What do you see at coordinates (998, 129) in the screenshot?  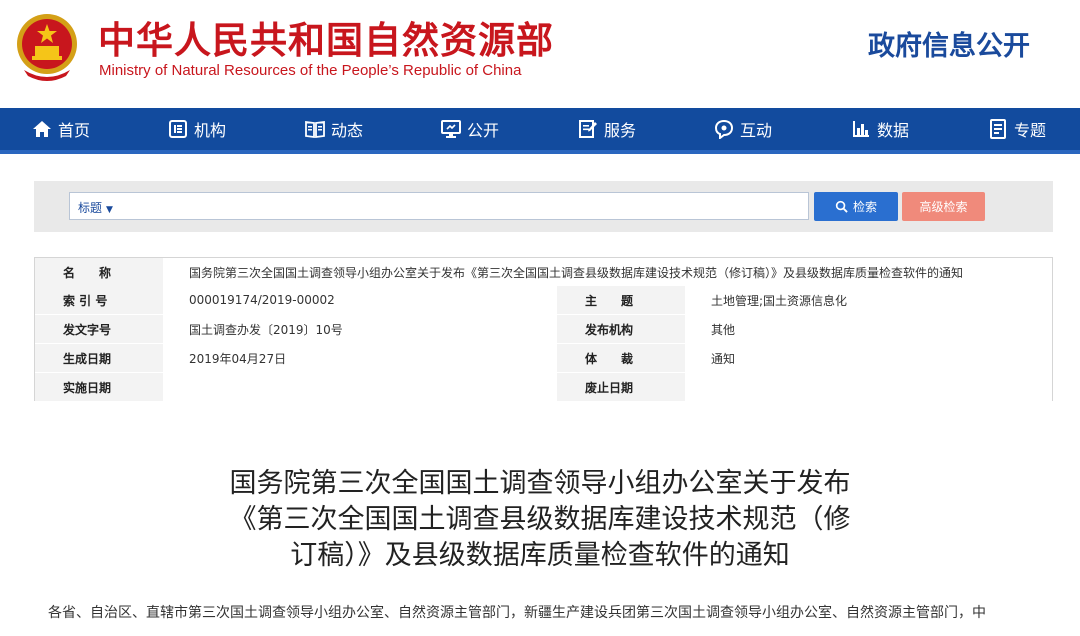 I see `document-icon` at bounding box center [998, 129].